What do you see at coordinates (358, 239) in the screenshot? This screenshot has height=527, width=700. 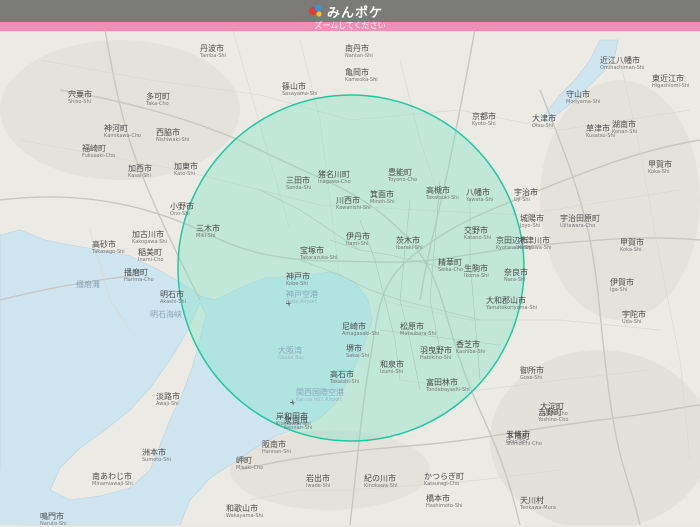 I see `map-label: 伊丹市 Itami-Shi` at bounding box center [358, 239].